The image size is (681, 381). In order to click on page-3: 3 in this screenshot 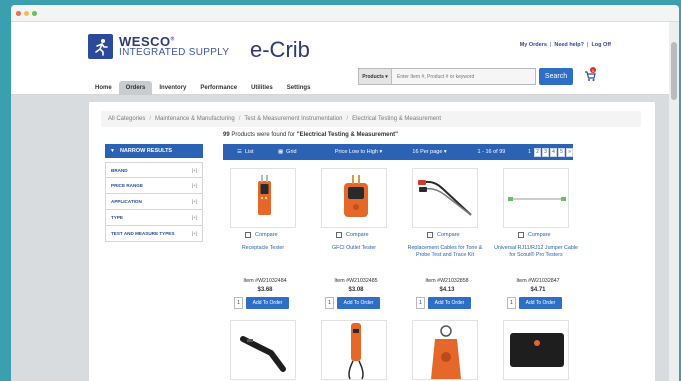, I will do `click(546, 152)`.